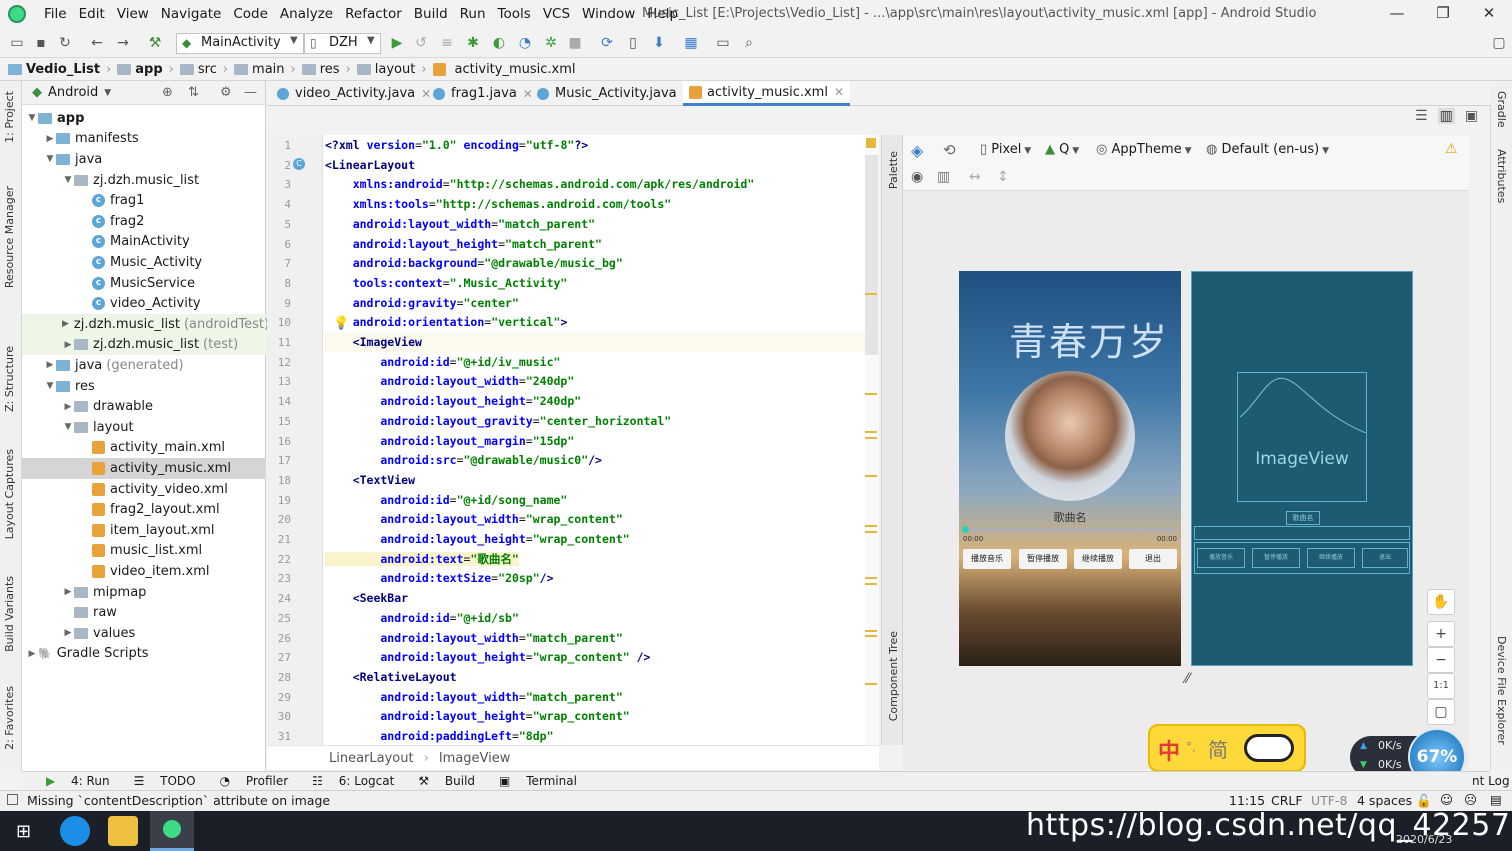  Describe the element at coordinates (144, 159) in the screenshot. I see `tree-item: ▼ java` at that location.